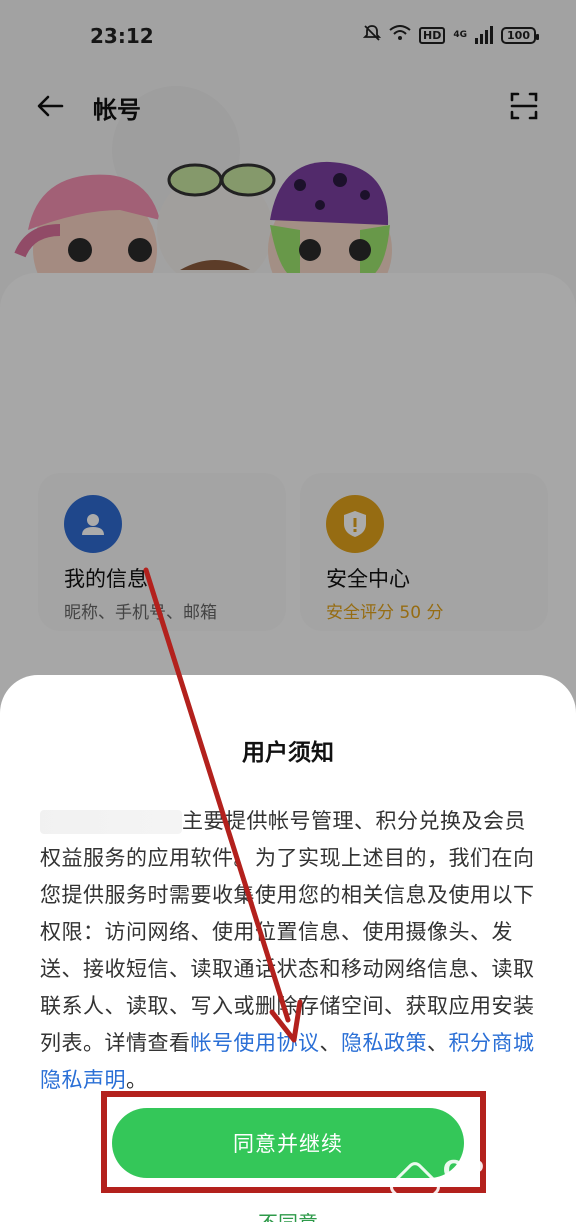  What do you see at coordinates (288, 753) in the screenshot?
I see `dialog-title: 用户须知` at bounding box center [288, 753].